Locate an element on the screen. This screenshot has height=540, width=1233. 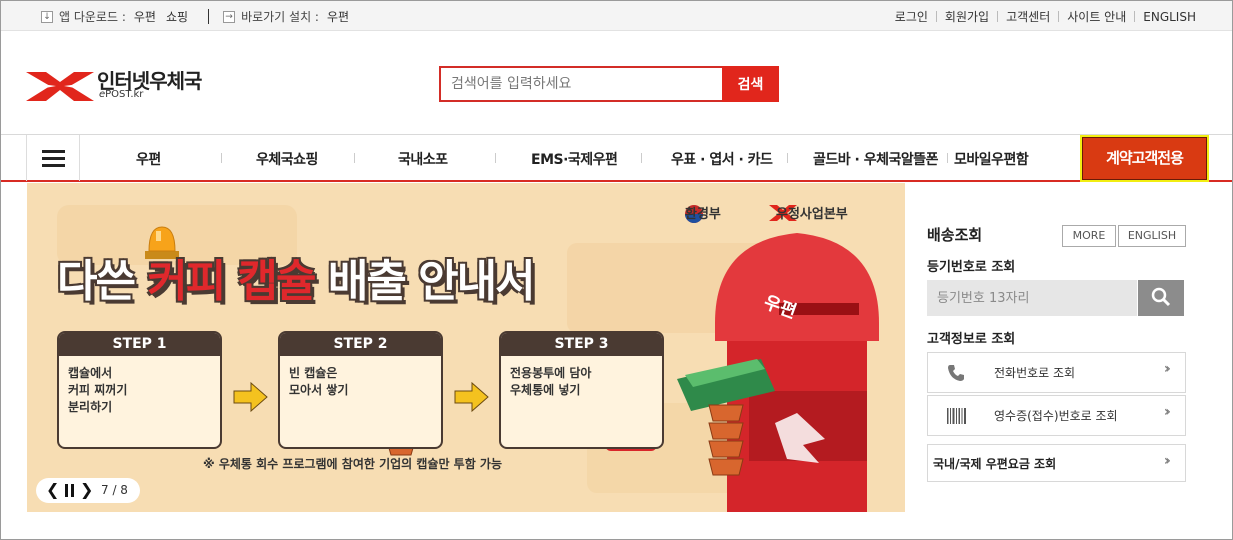
nav-item-stamps: 우표 · 엽서 · 카드 is located at coordinates (722, 159).